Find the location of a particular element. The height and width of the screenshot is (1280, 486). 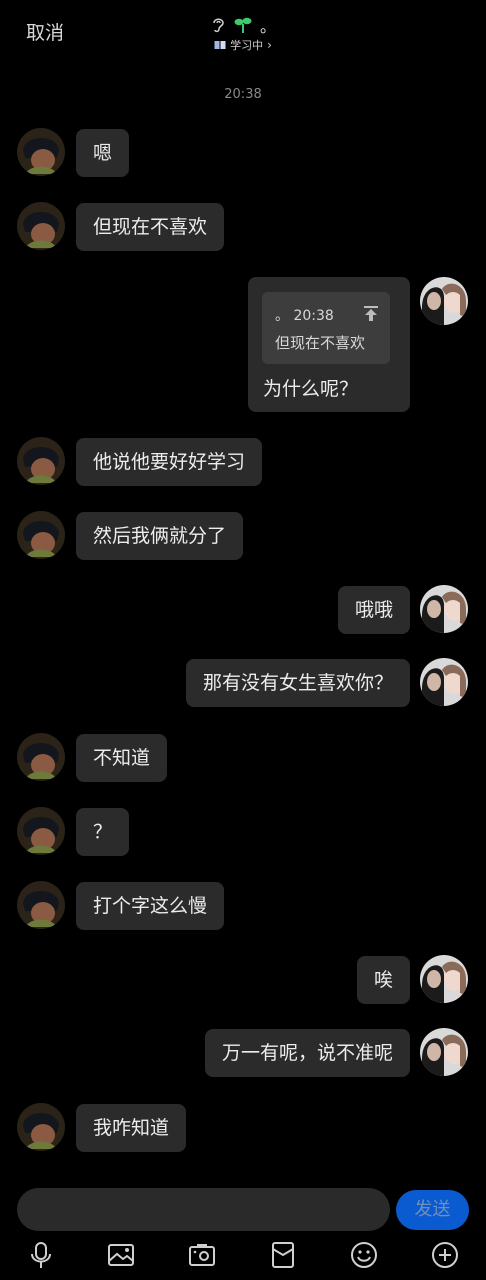

message-bubble: 不知道 is located at coordinates (122, 758).